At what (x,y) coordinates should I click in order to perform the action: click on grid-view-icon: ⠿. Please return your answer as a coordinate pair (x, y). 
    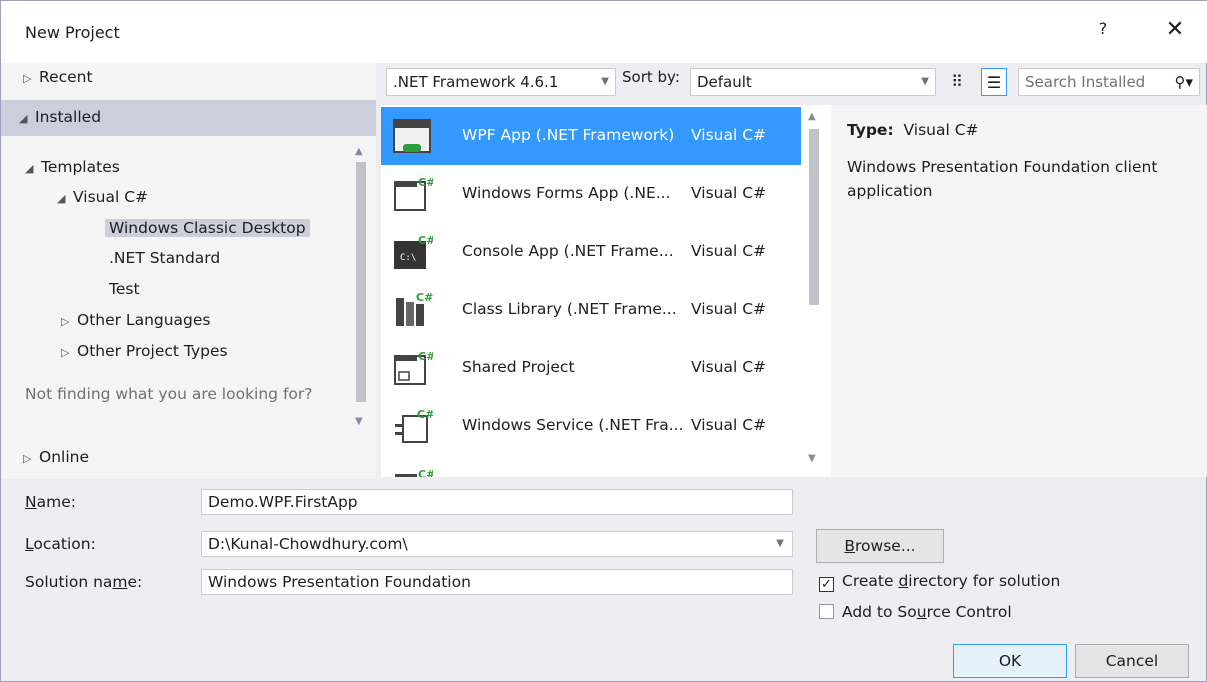
    Looking at the image, I should click on (957, 81).